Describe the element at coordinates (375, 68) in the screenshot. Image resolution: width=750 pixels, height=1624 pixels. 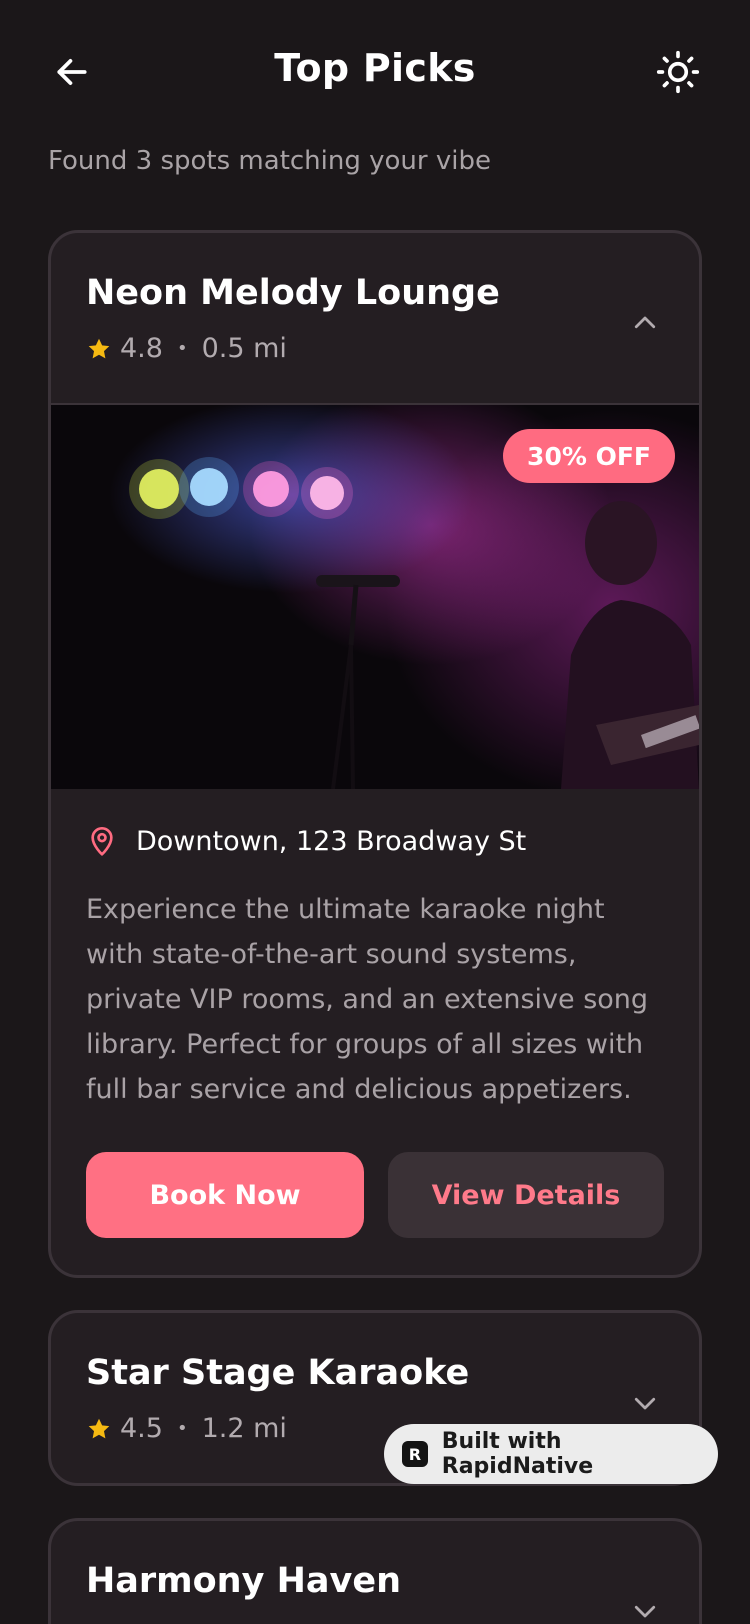
I see `page-title: Top Picks` at that location.